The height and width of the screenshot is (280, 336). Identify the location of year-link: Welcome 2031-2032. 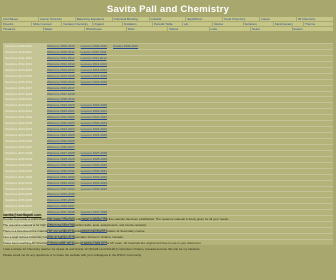
(61, 177).